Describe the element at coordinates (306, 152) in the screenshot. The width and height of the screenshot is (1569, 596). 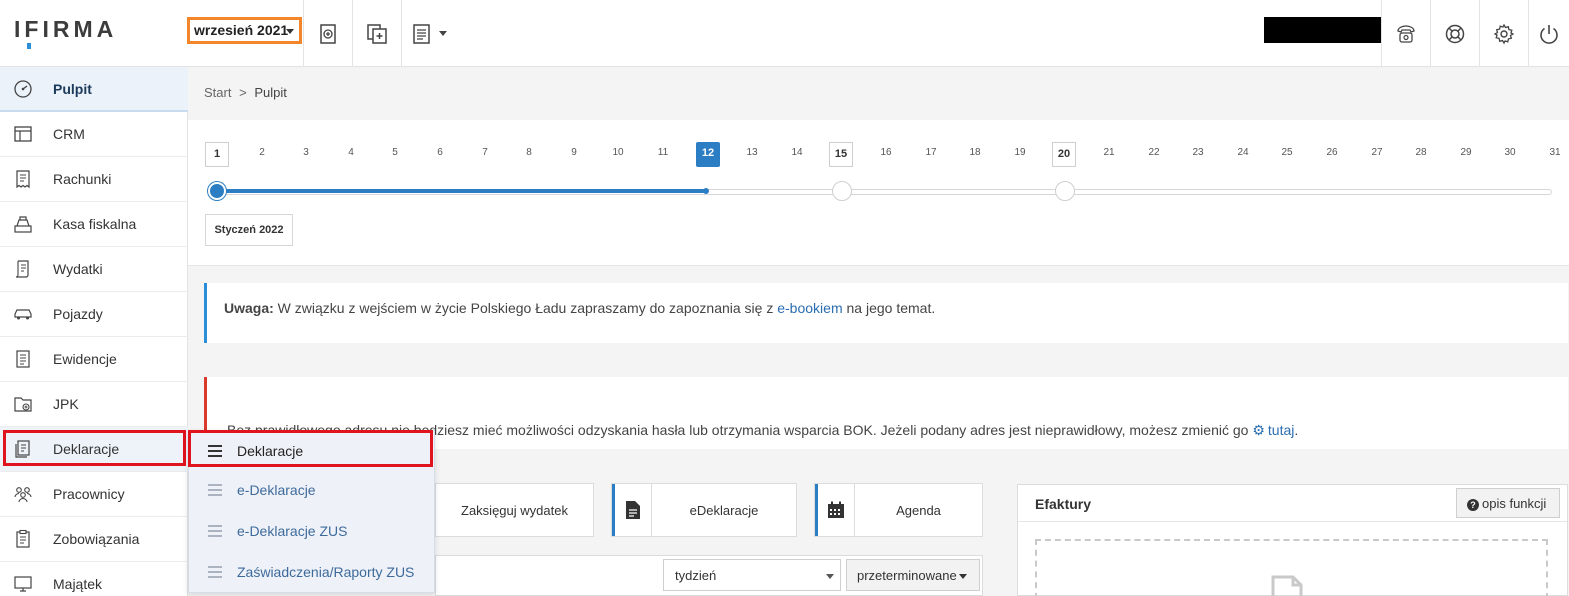
I see `timeline-day-3: 3` at that location.